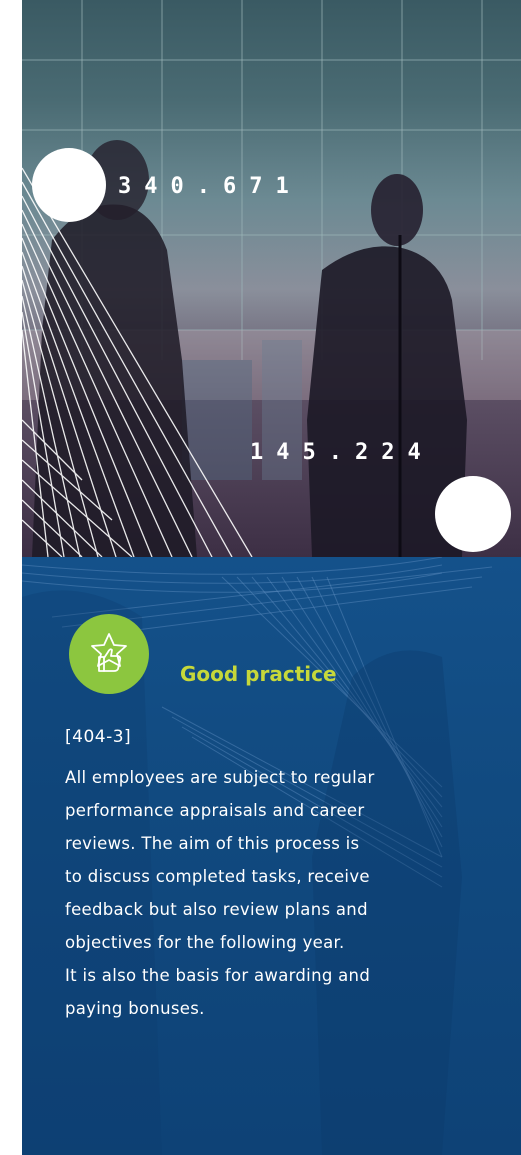 Image resolution: width=521 pixels, height=1155 pixels. Describe the element at coordinates (215, 810) in the screenshot. I see `body-line: performance appraisals and career` at that location.